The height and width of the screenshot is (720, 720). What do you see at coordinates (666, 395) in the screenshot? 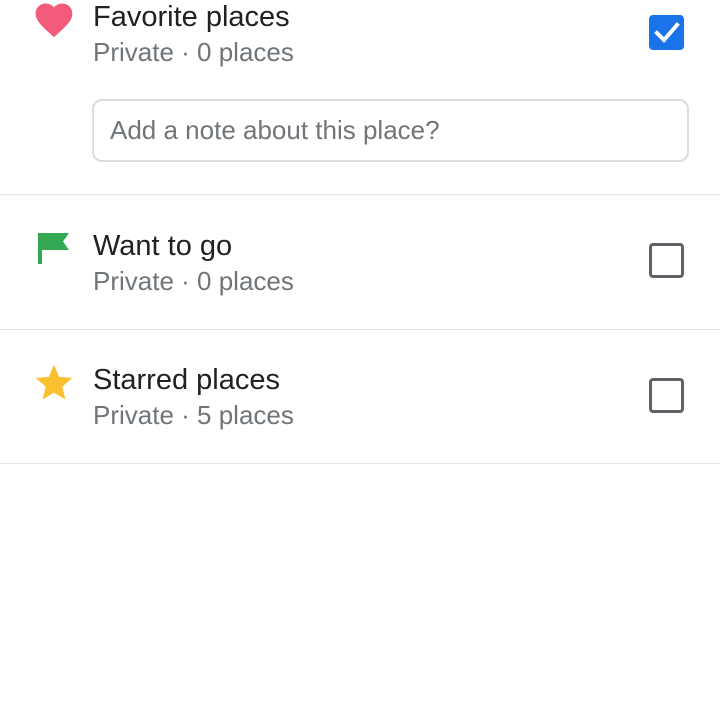
I see `starred-places-checkbox` at bounding box center [666, 395].